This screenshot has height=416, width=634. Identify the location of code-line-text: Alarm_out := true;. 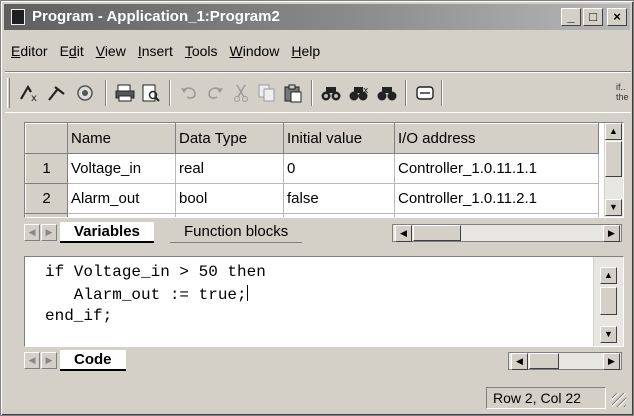
(146, 295).